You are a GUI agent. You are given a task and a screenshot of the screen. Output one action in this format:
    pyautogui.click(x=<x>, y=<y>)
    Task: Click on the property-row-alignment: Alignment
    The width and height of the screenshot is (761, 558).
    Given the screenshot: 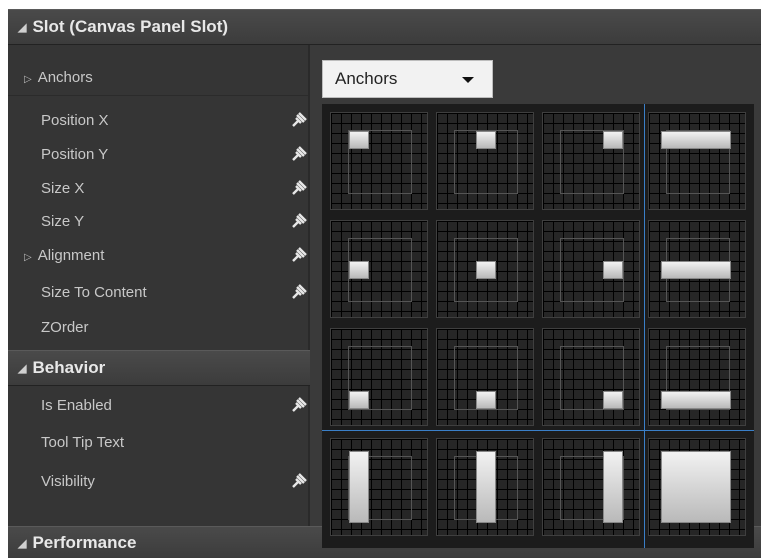 What is the action you would take?
    pyautogui.click(x=158, y=255)
    